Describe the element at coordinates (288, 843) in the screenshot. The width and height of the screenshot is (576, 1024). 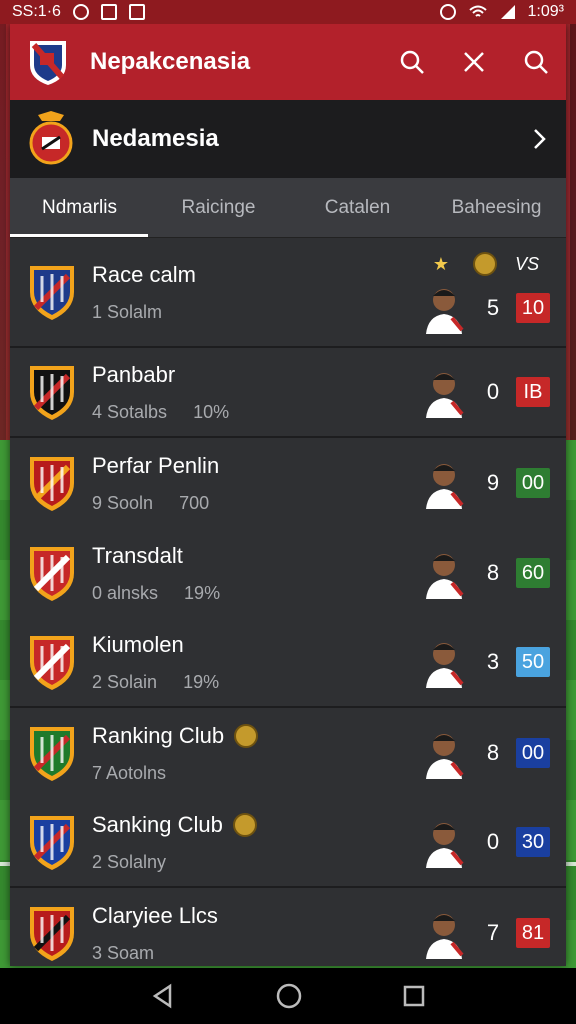
I see `list-item: Sanking Club 2 Solalny 0 30` at that location.